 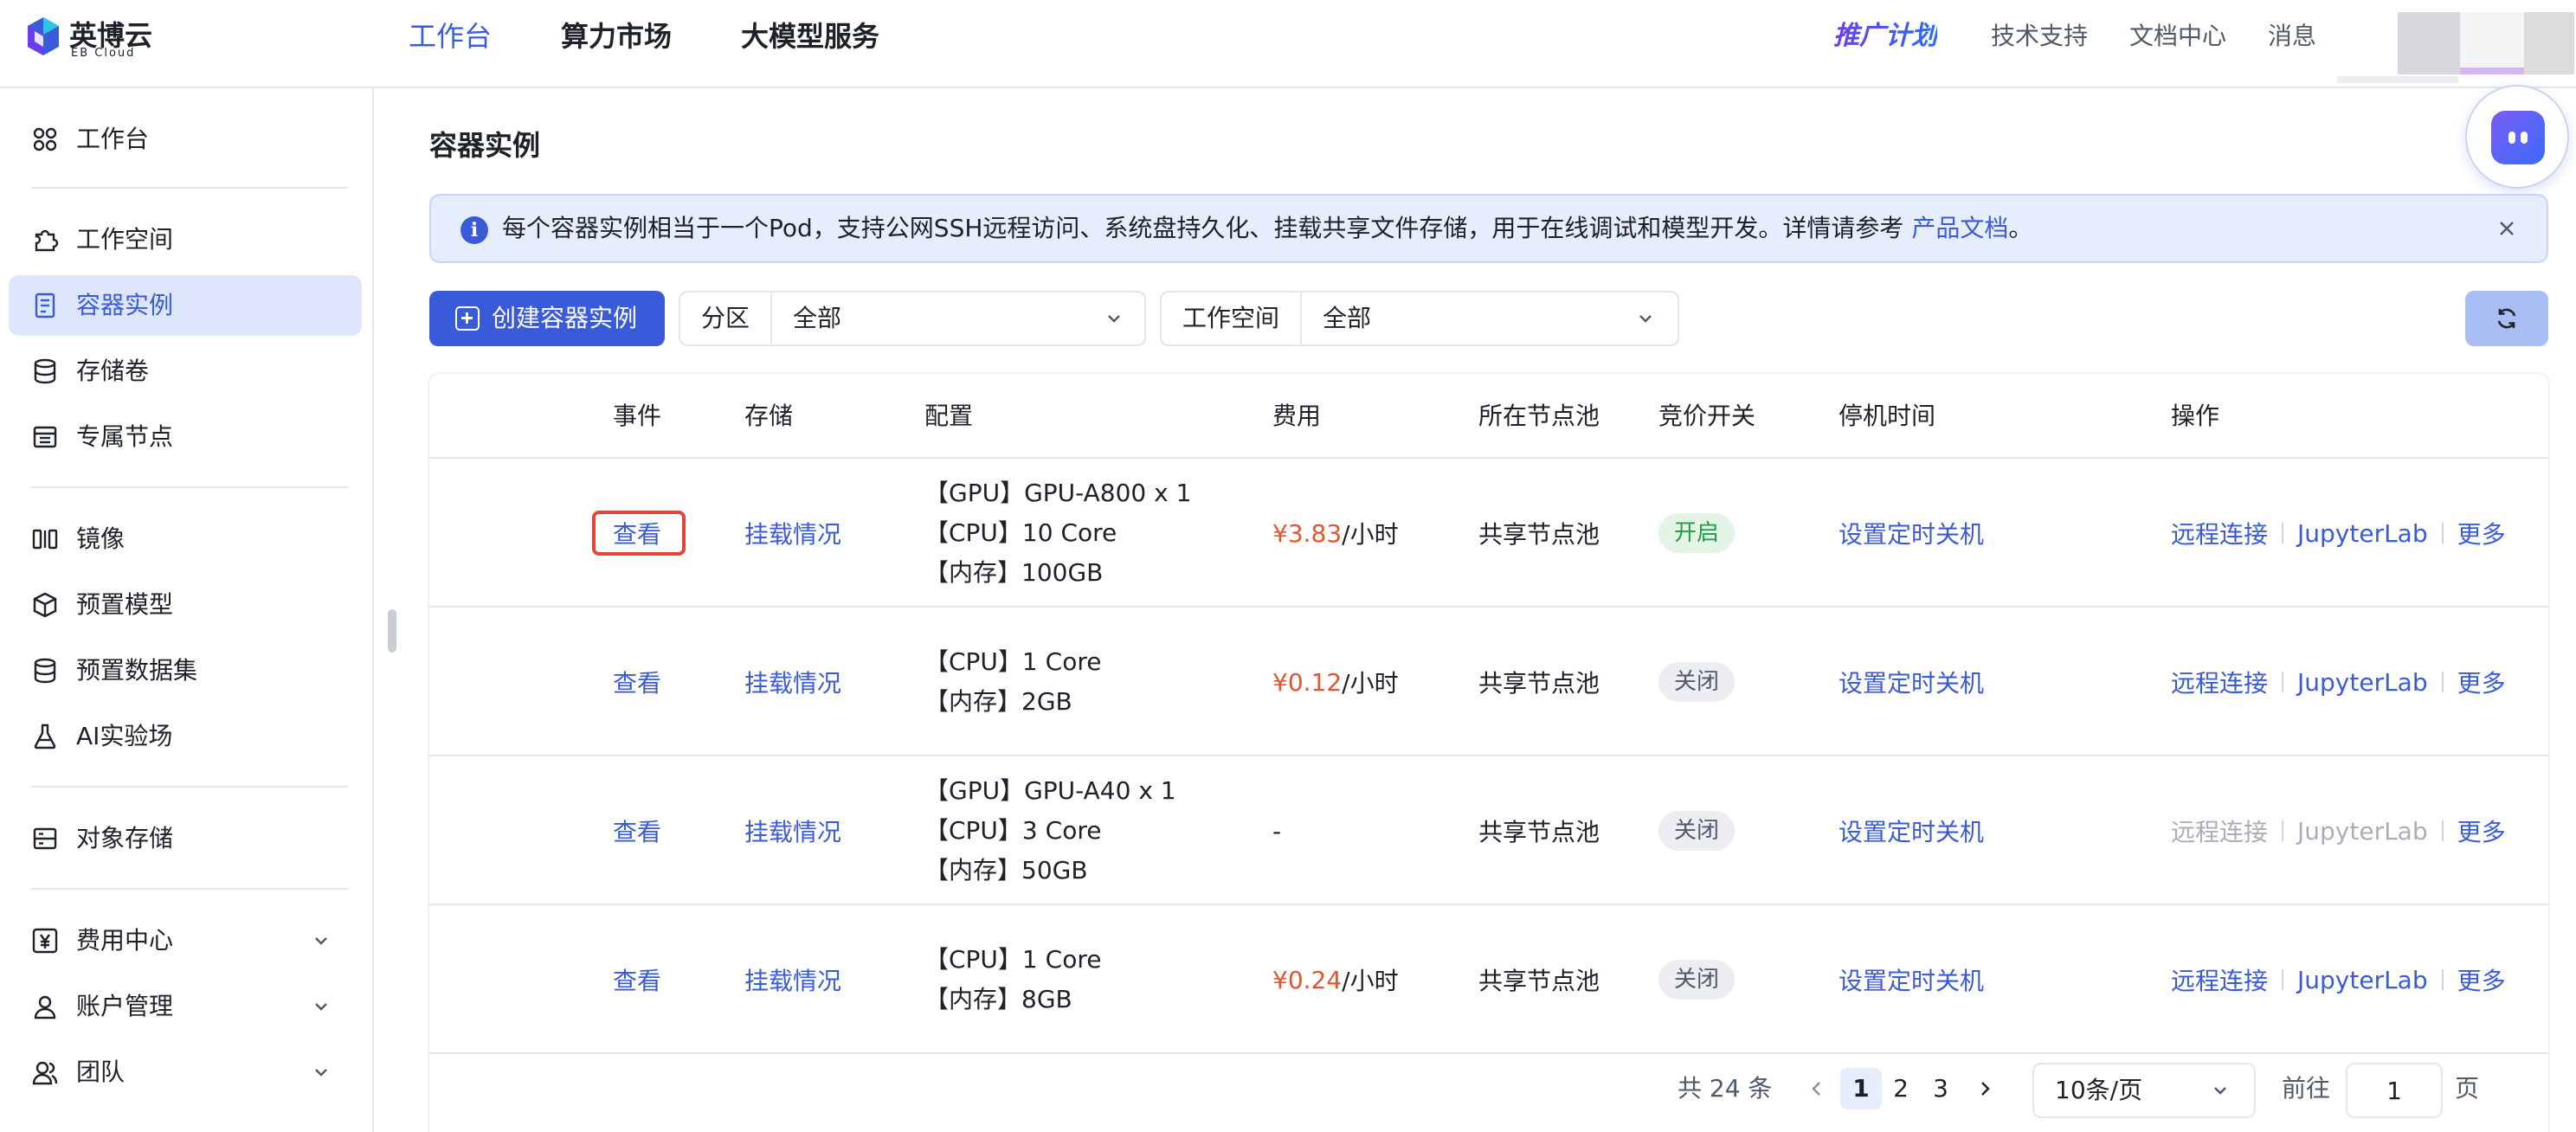 I want to click on container-icon, so click(x=45, y=305).